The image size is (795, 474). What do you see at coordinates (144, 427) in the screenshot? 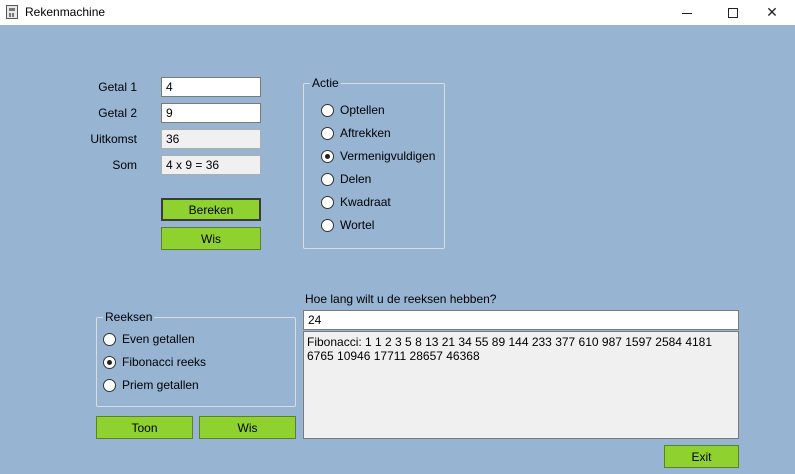
I see `toon-button: Toon` at bounding box center [144, 427].